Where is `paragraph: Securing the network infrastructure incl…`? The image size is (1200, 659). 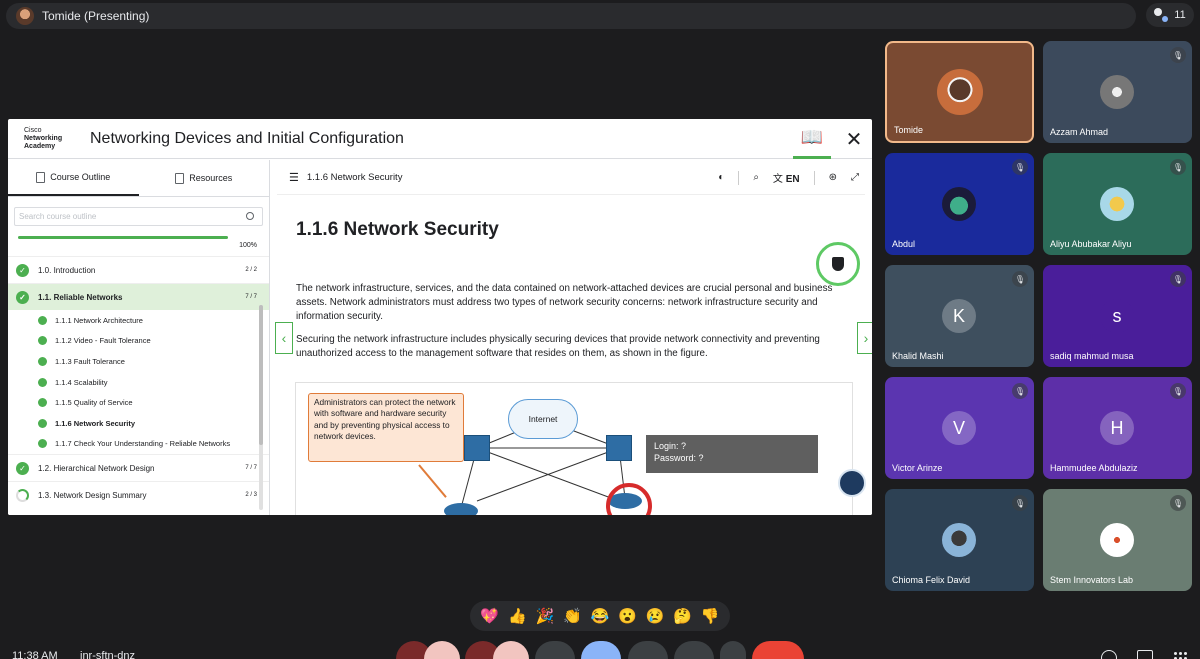
paragraph: Securing the network infrastructure incl… is located at coordinates (558, 346).